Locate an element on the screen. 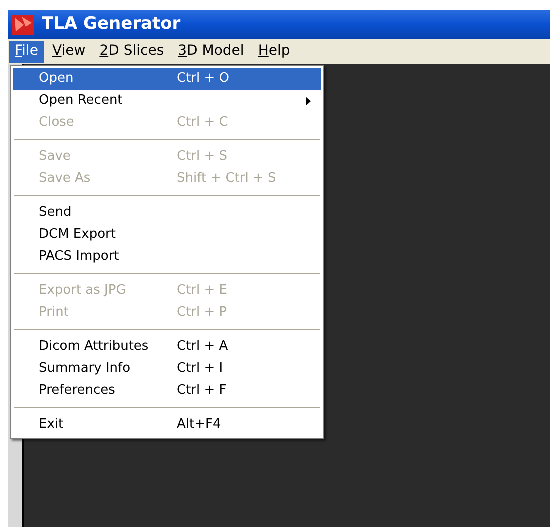 This screenshot has height=527, width=550. menu-bar-item: File is located at coordinates (26, 51).